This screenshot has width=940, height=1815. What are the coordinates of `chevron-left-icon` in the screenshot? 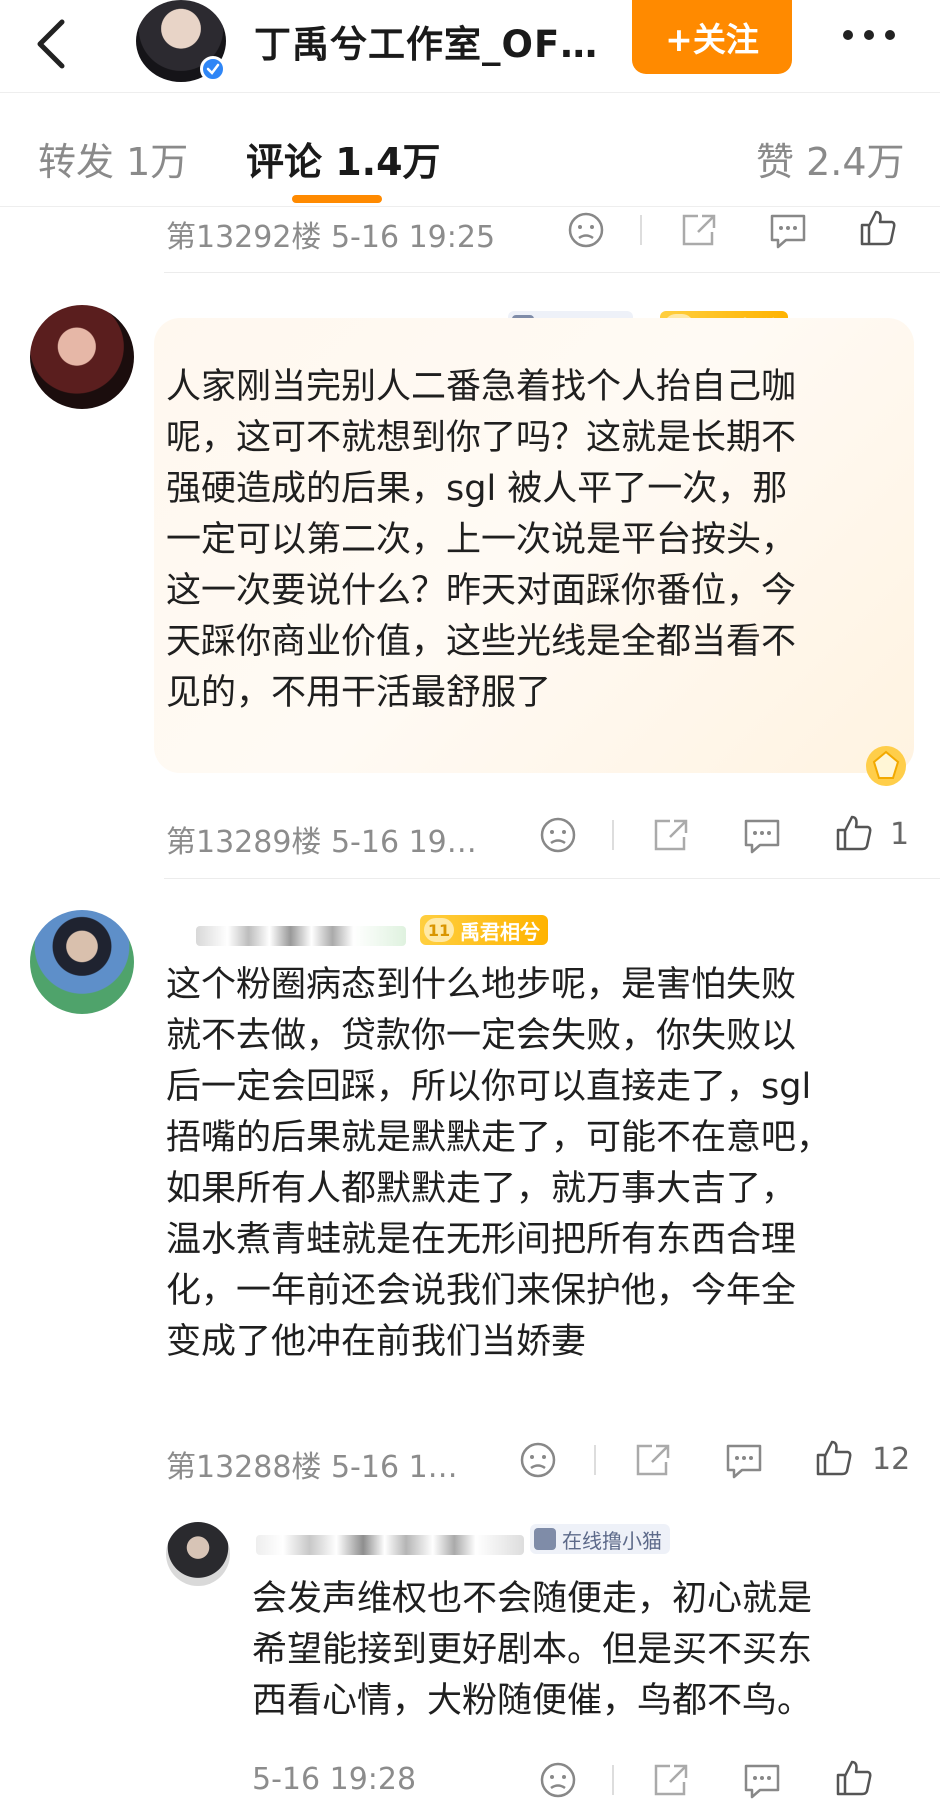 It's located at (51, 44).